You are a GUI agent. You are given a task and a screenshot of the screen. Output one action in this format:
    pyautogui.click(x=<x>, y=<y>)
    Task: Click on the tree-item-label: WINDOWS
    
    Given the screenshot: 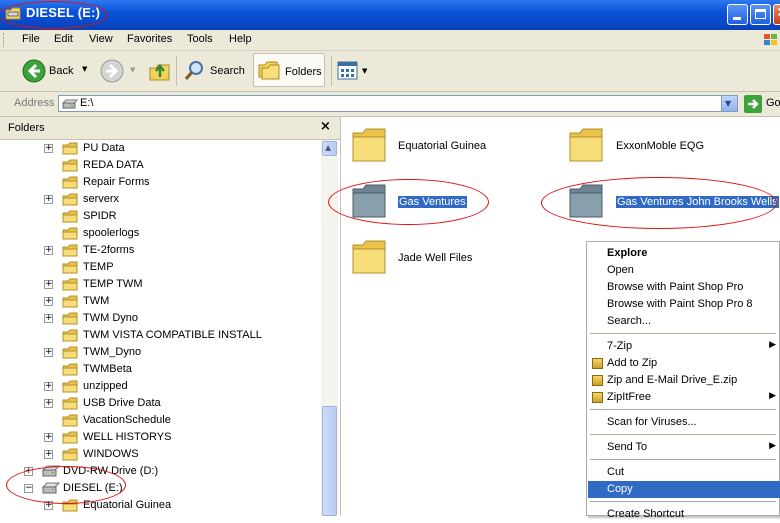 What is the action you would take?
    pyautogui.click(x=111, y=454)
    